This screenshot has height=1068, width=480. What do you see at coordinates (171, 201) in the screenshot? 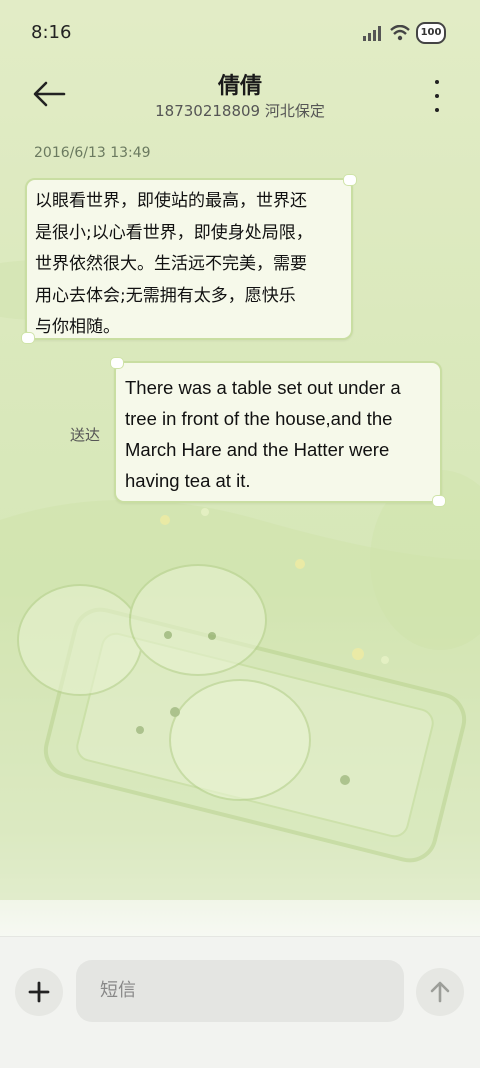
I see `message-line: 以眼看世界，即使站的最高，世界还` at bounding box center [171, 201].